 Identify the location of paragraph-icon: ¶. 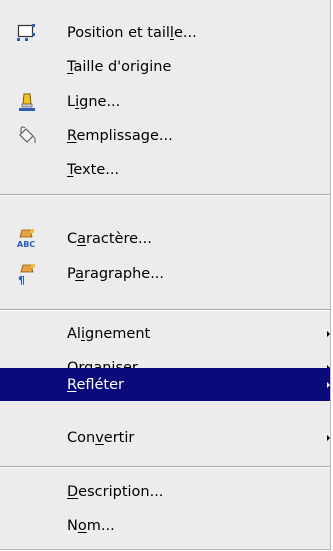
(27, 275).